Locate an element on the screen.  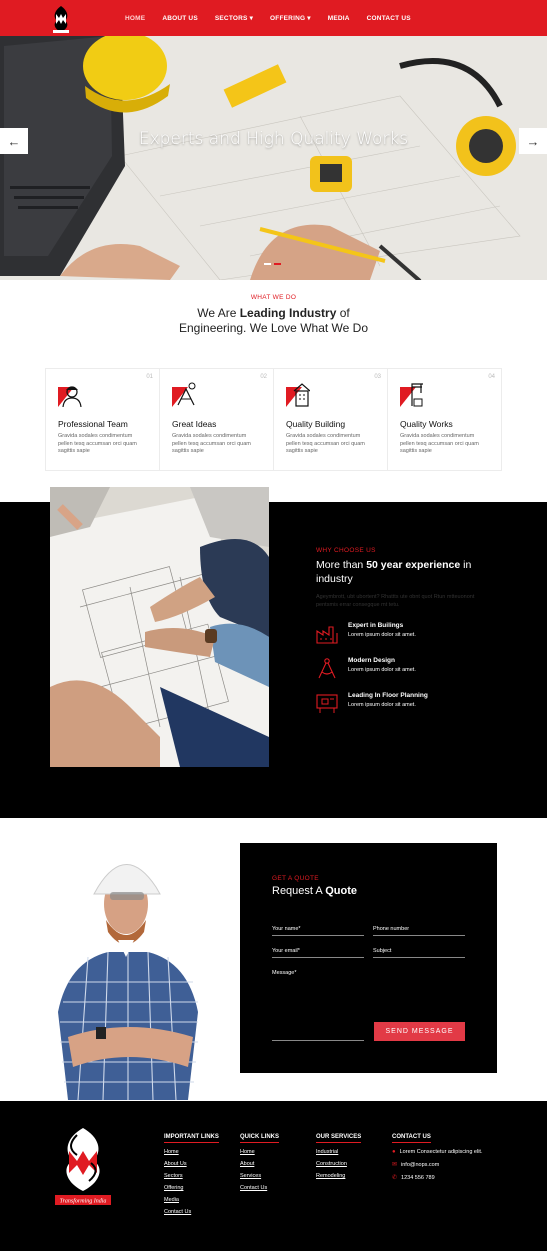
heading-bold: Quote is located at coordinates (341, 891).